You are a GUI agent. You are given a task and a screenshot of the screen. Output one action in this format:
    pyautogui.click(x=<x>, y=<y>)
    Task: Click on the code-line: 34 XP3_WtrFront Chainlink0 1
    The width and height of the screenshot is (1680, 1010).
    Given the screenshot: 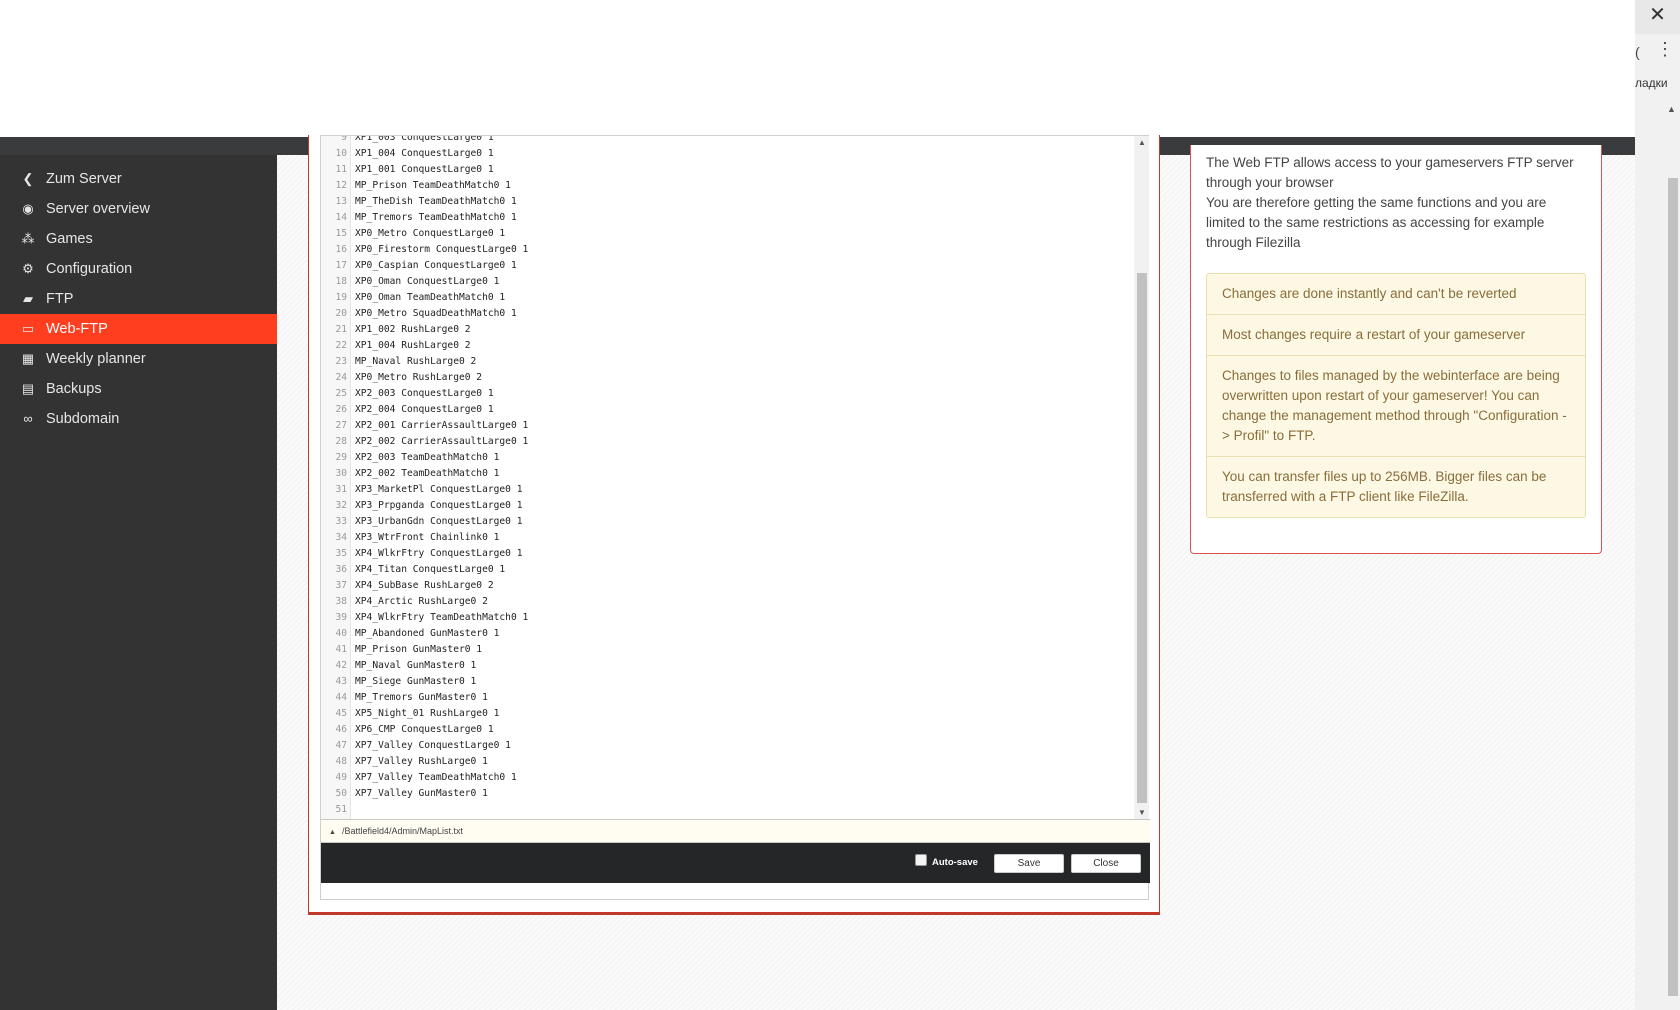 What is the action you would take?
    pyautogui.click(x=410, y=538)
    